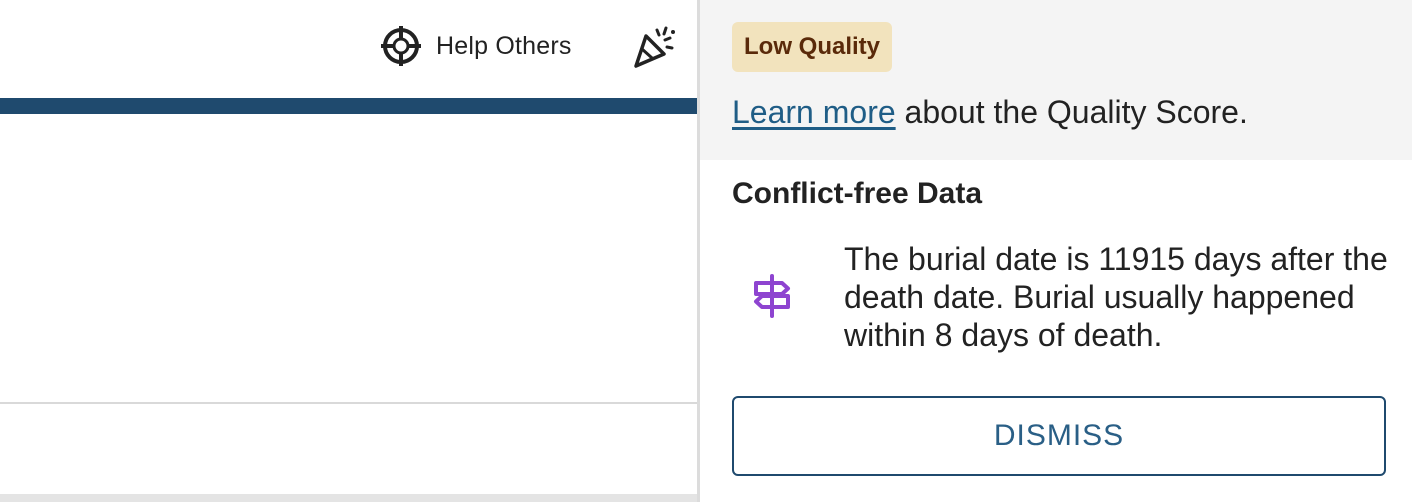 Image resolution: width=1412 pixels, height=502 pixels. Describe the element at coordinates (349, 49) in the screenshot. I see `top-toolbar: Help Others` at that location.